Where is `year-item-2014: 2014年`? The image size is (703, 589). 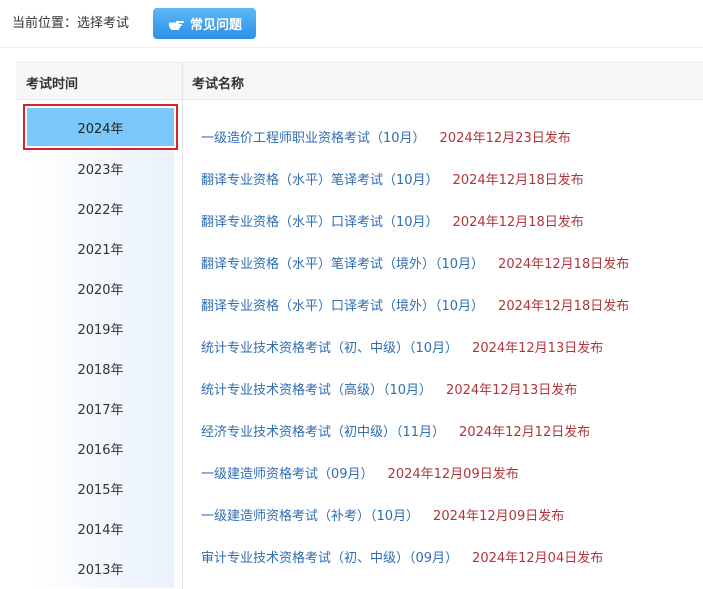 year-item-2014: 2014年 is located at coordinates (100, 528).